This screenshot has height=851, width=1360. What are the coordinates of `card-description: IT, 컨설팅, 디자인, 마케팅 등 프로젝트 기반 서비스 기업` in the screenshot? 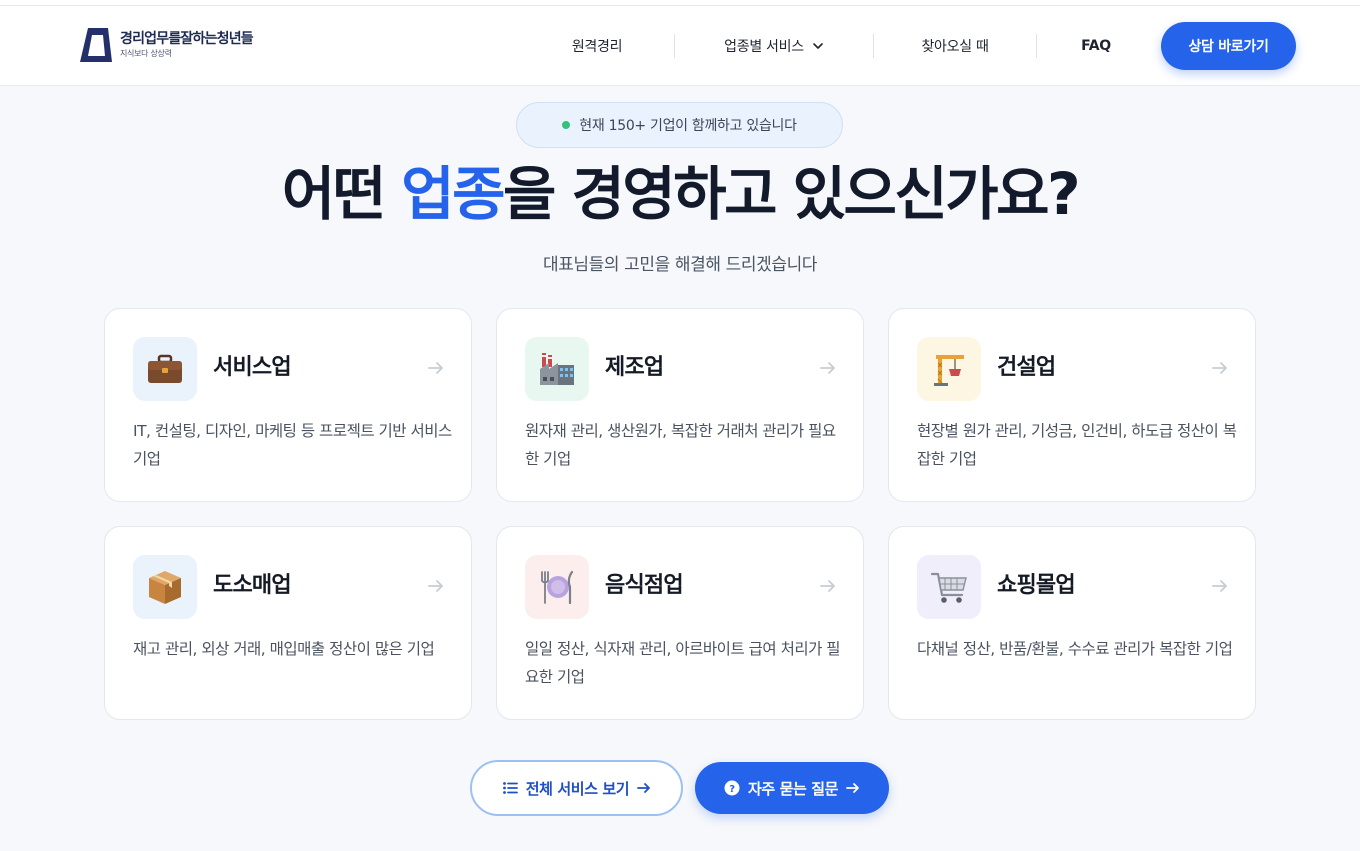 It's located at (292, 445).